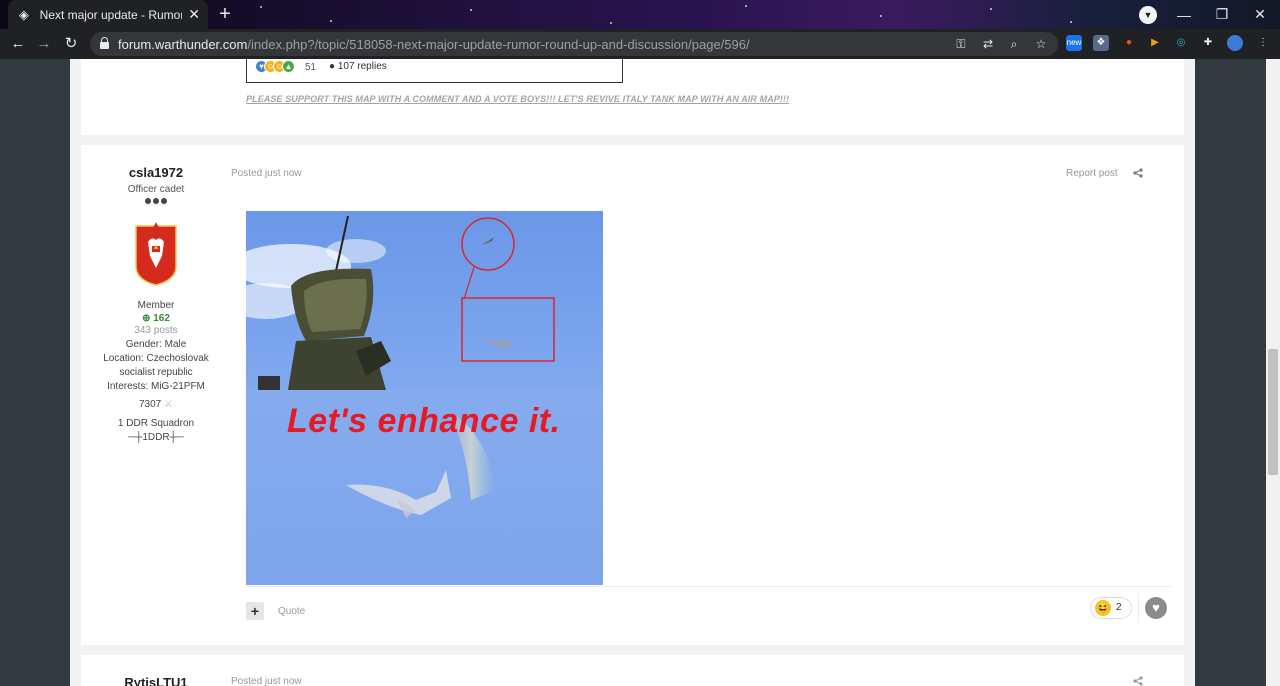 Image resolution: width=1280 pixels, height=686 pixels. Describe the element at coordinates (988, 44) in the screenshot. I see `translate-icon: ⇄` at that location.